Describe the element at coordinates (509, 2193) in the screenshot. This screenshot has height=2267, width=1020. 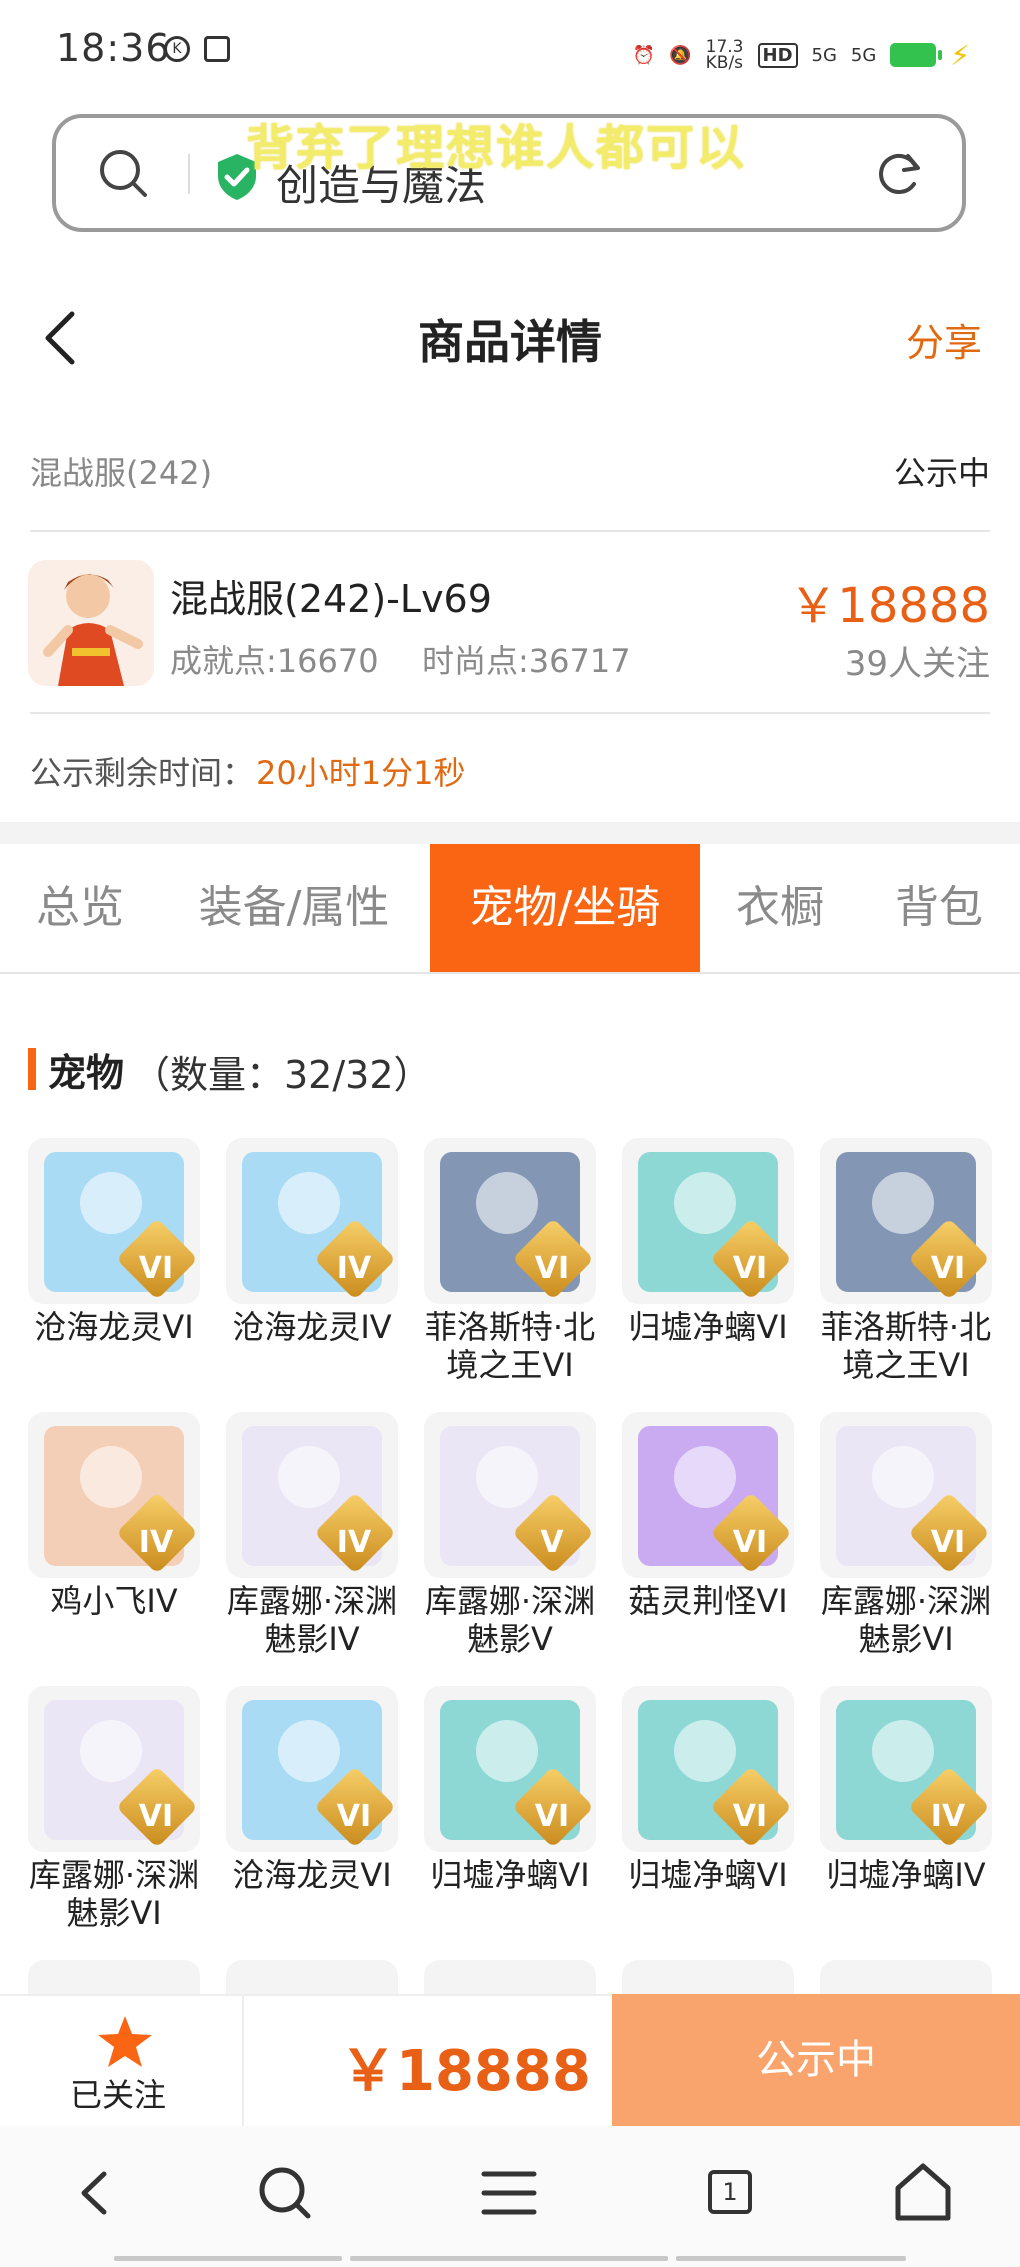
I see `nav-menu-icon` at that location.